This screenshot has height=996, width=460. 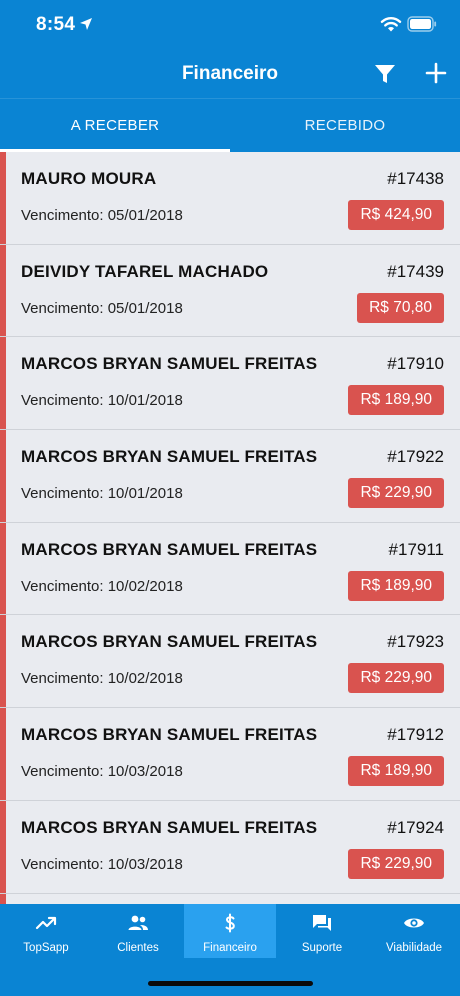 What do you see at coordinates (46, 923) in the screenshot?
I see `trending-up-icon` at bounding box center [46, 923].